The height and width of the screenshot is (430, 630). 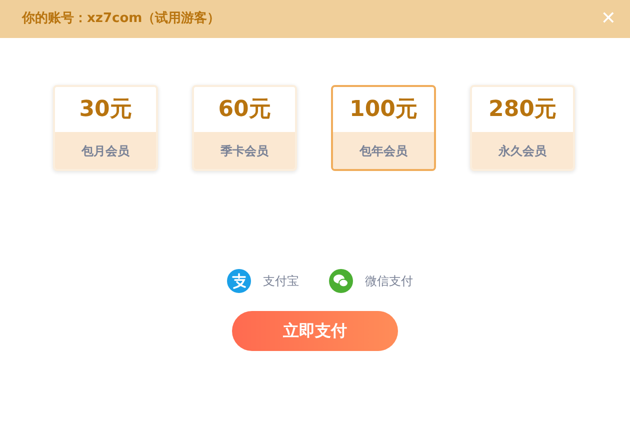 I want to click on account-label: 你的账号：xz7com（试用游客）, so click(x=121, y=19).